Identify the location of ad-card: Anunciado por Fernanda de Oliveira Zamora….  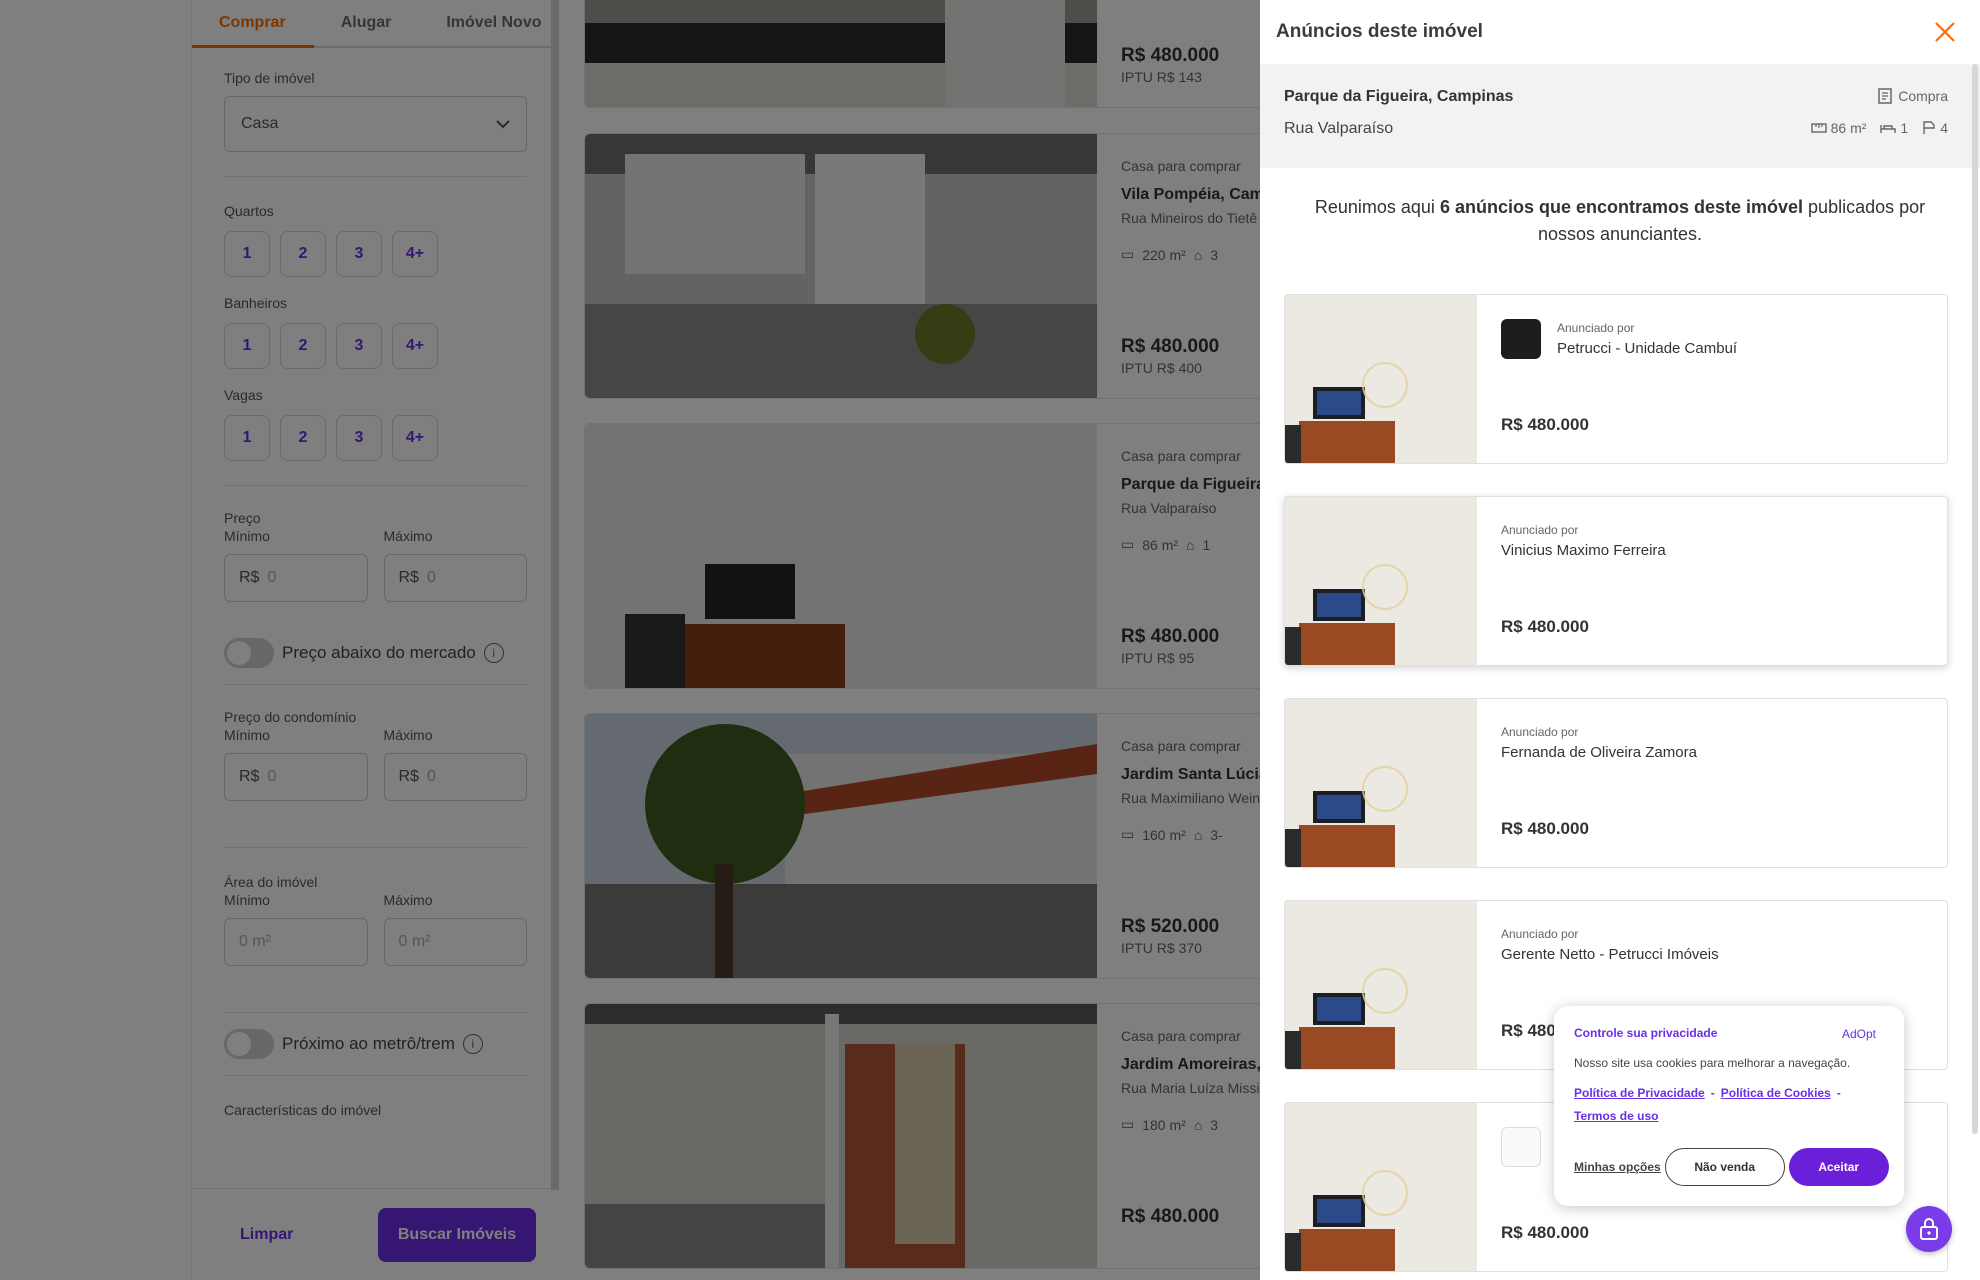
(1616, 783).